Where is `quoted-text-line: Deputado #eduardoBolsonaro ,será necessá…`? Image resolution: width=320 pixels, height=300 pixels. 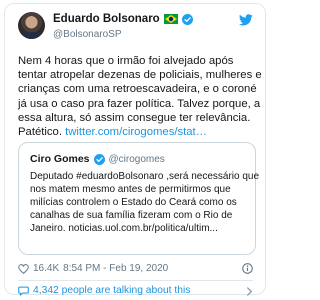 quoted-text-line: Deputado #eduardoBolsonaro ,será necessá… is located at coordinates (145, 176).